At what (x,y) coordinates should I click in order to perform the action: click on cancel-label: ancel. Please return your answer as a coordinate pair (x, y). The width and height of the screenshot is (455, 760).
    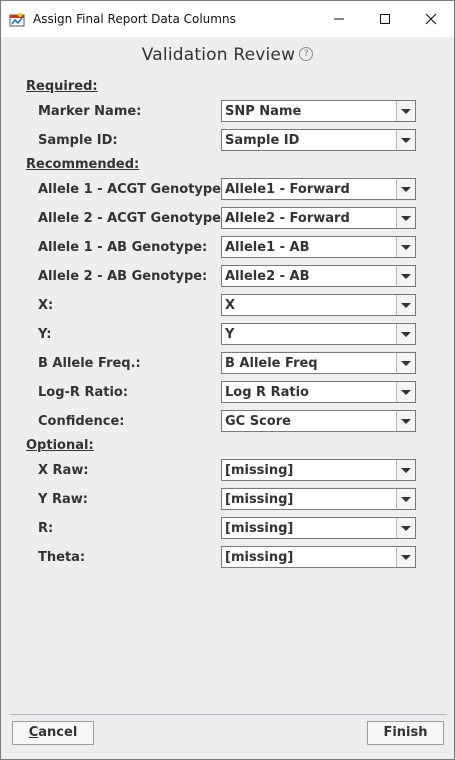
    Looking at the image, I should click on (58, 732).